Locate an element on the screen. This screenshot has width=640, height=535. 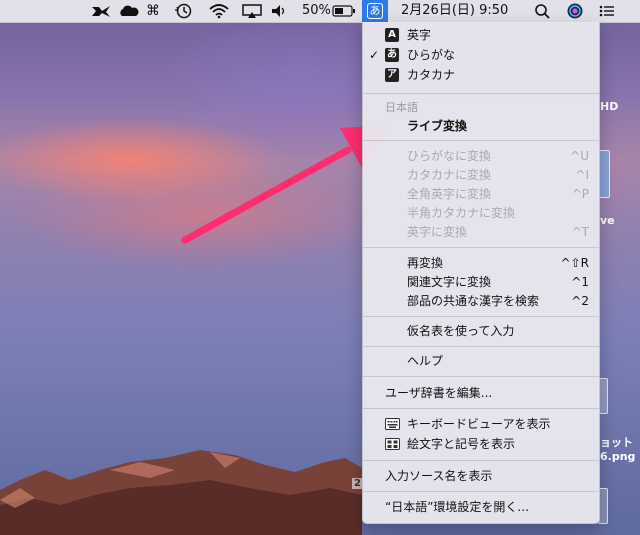
spotlight-search-icon is located at coordinates (544, 11).